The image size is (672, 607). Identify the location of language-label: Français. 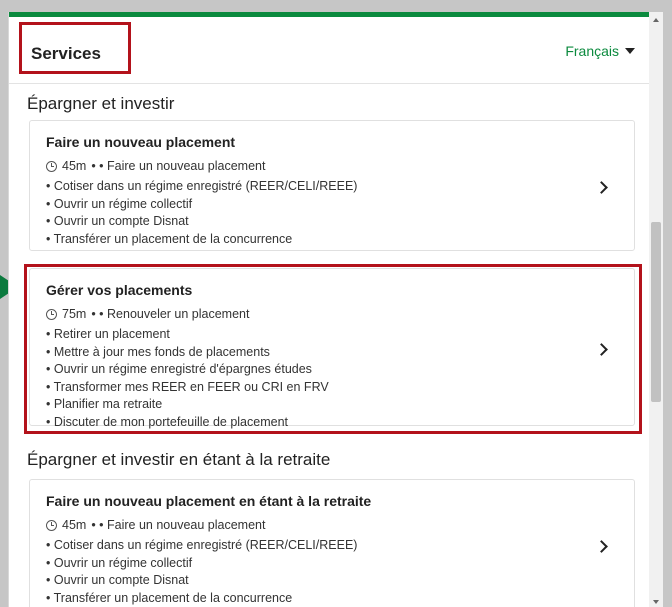
(592, 51).